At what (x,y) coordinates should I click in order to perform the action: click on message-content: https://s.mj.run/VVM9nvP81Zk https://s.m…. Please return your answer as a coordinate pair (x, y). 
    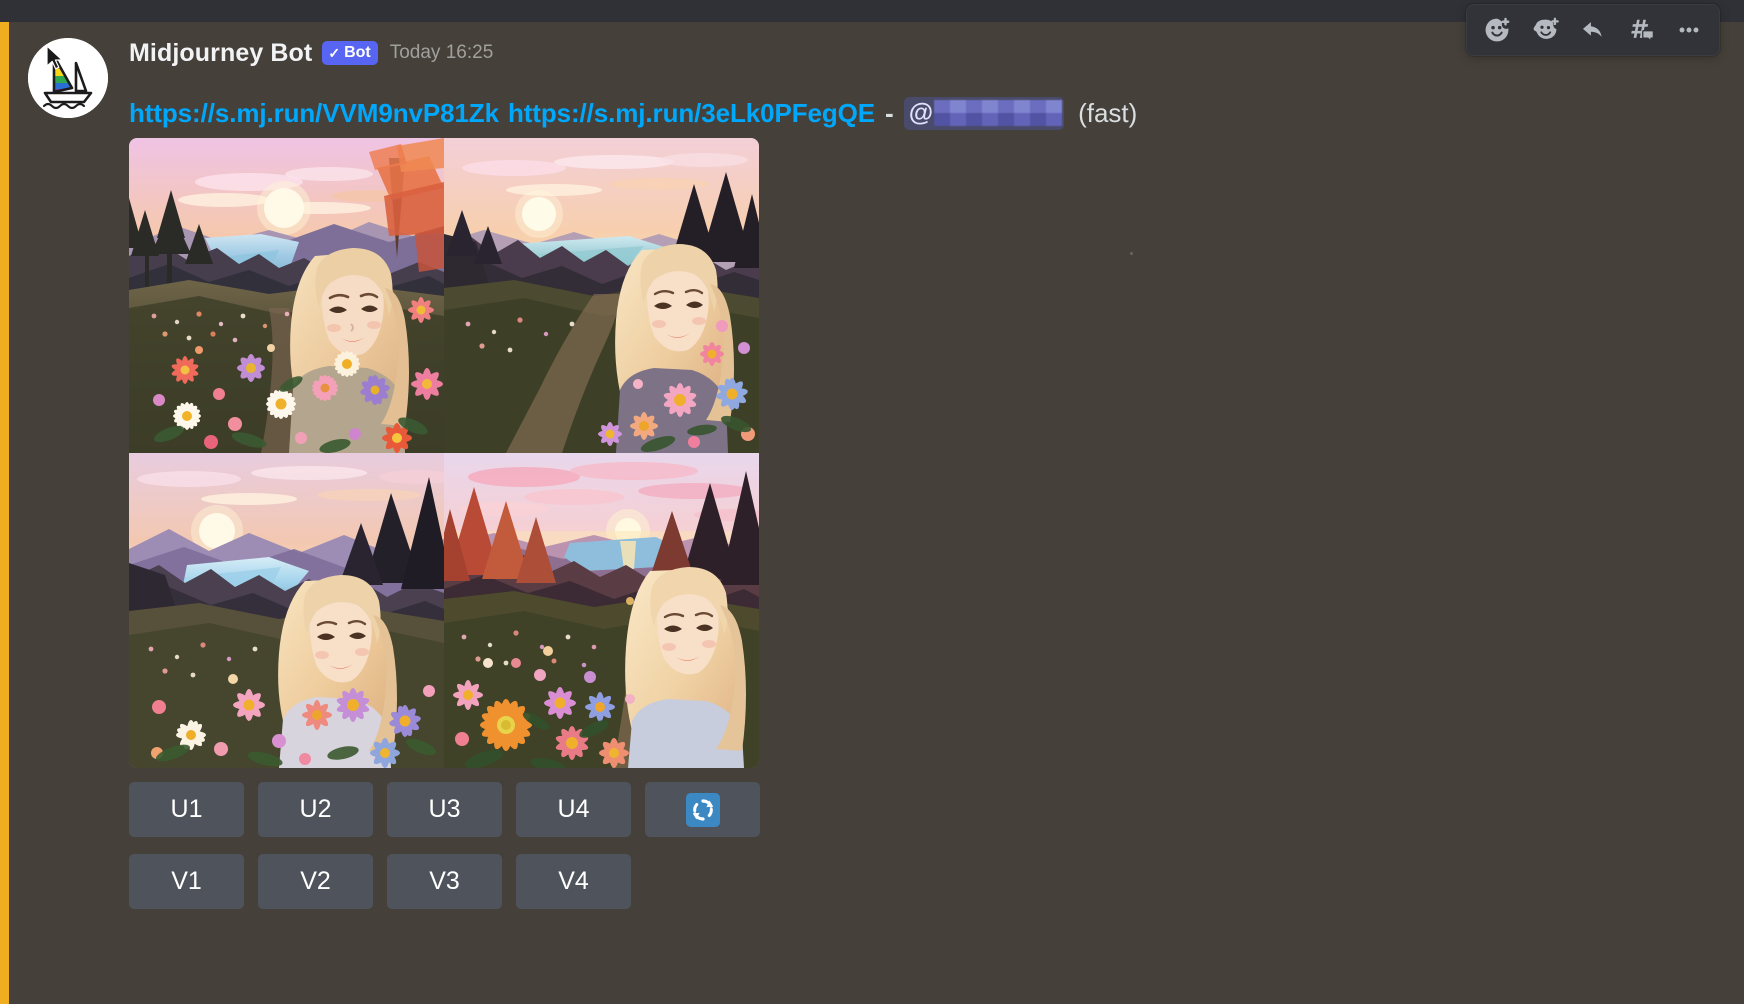
    Looking at the image, I should click on (633, 113).